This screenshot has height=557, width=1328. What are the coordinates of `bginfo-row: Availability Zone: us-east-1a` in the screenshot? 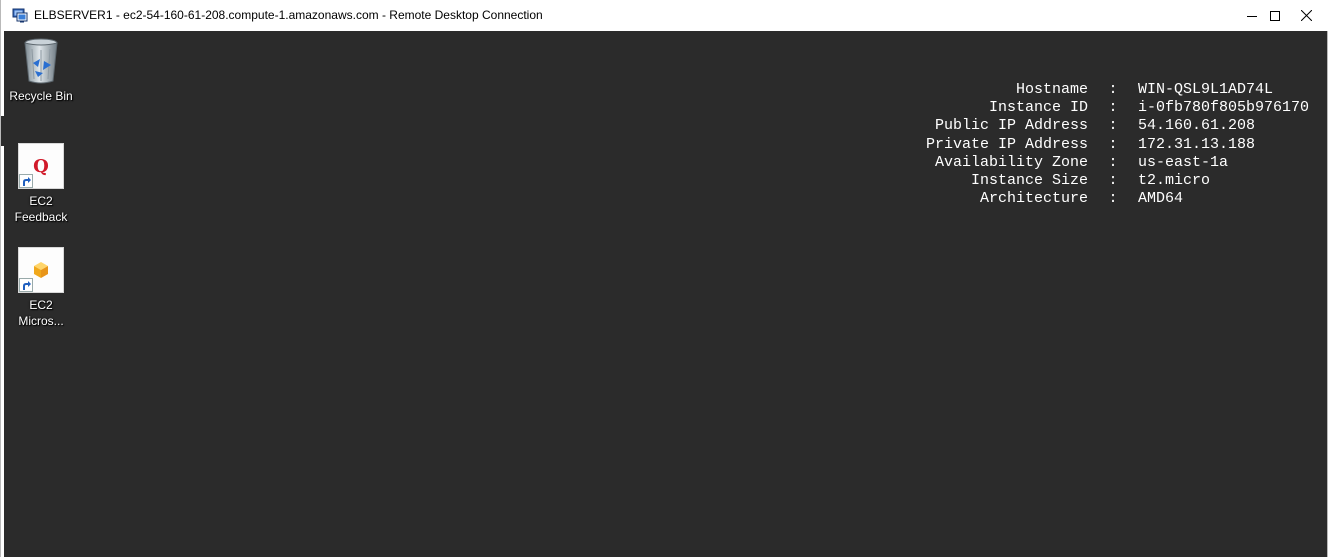 It's located at (1117, 163).